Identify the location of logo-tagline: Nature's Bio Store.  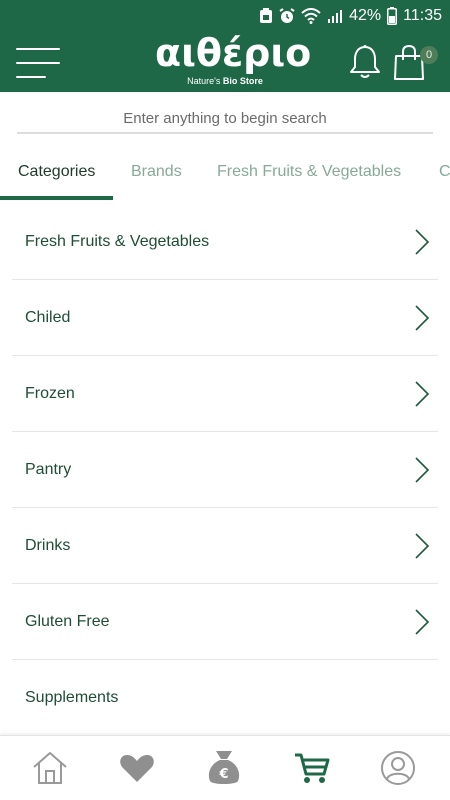
(225, 81).